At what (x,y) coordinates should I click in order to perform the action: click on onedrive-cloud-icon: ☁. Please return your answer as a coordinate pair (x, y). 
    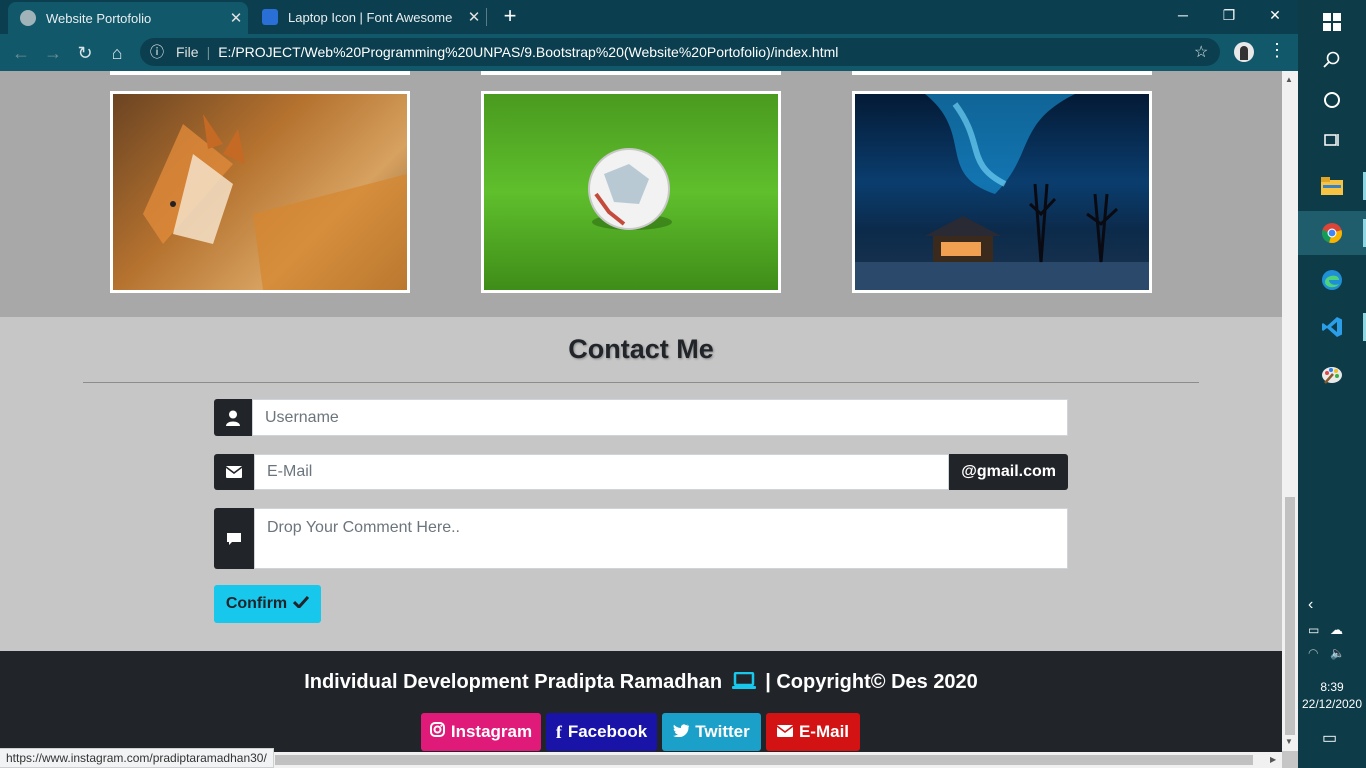
    Looking at the image, I should click on (1336, 630).